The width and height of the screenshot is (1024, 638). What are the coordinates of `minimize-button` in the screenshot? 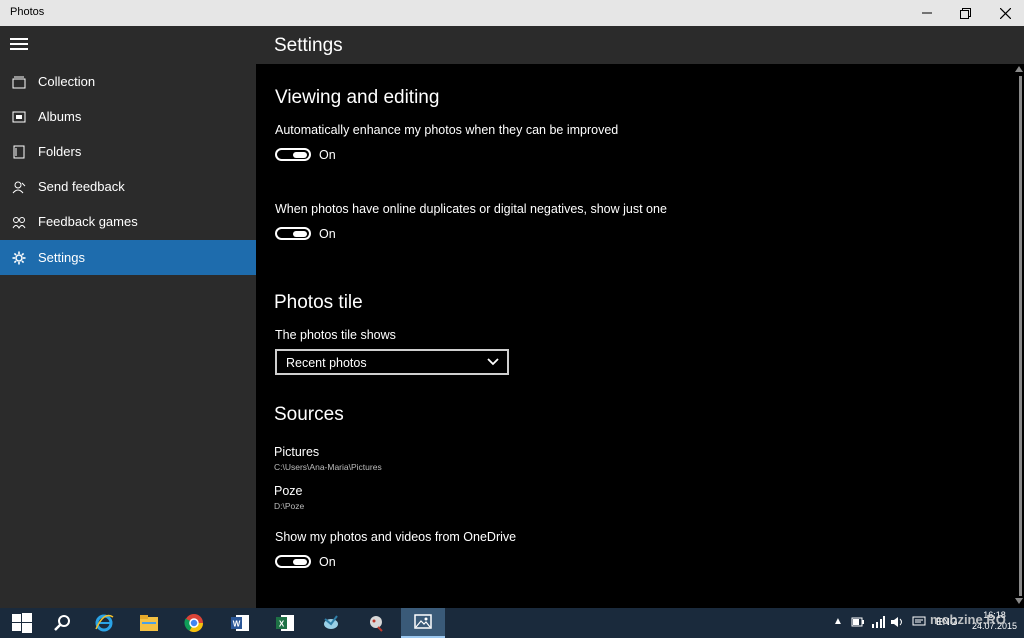 It's located at (927, 13).